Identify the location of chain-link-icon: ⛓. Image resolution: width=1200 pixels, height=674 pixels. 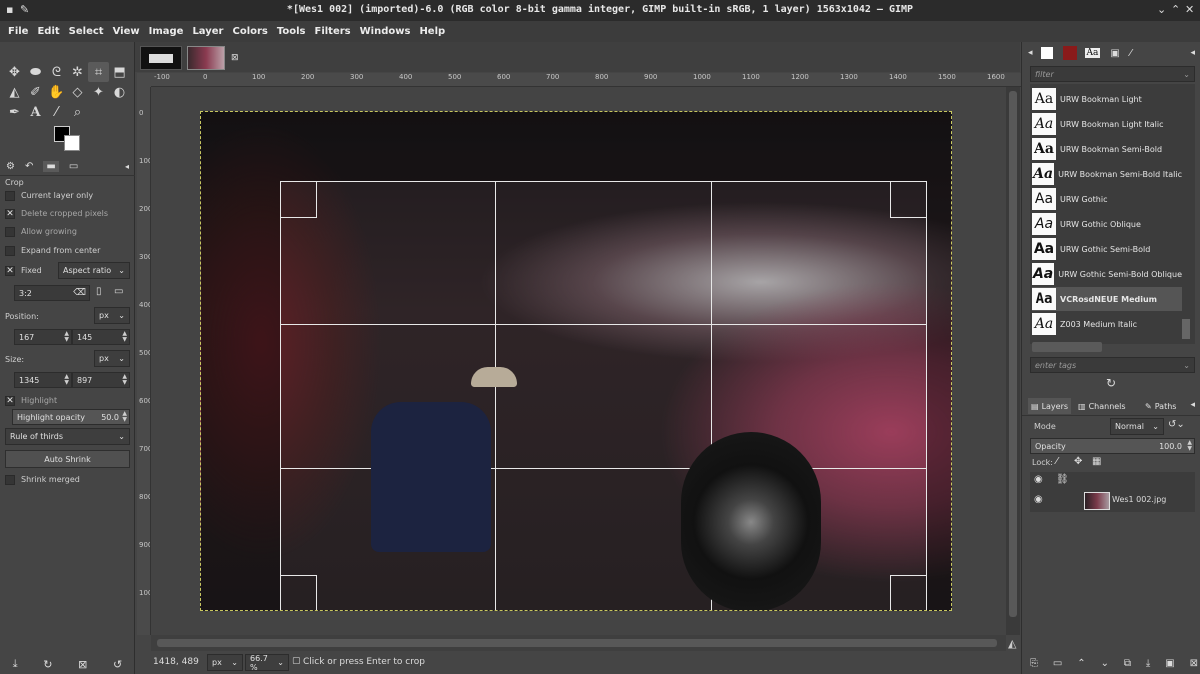
(1062, 479).